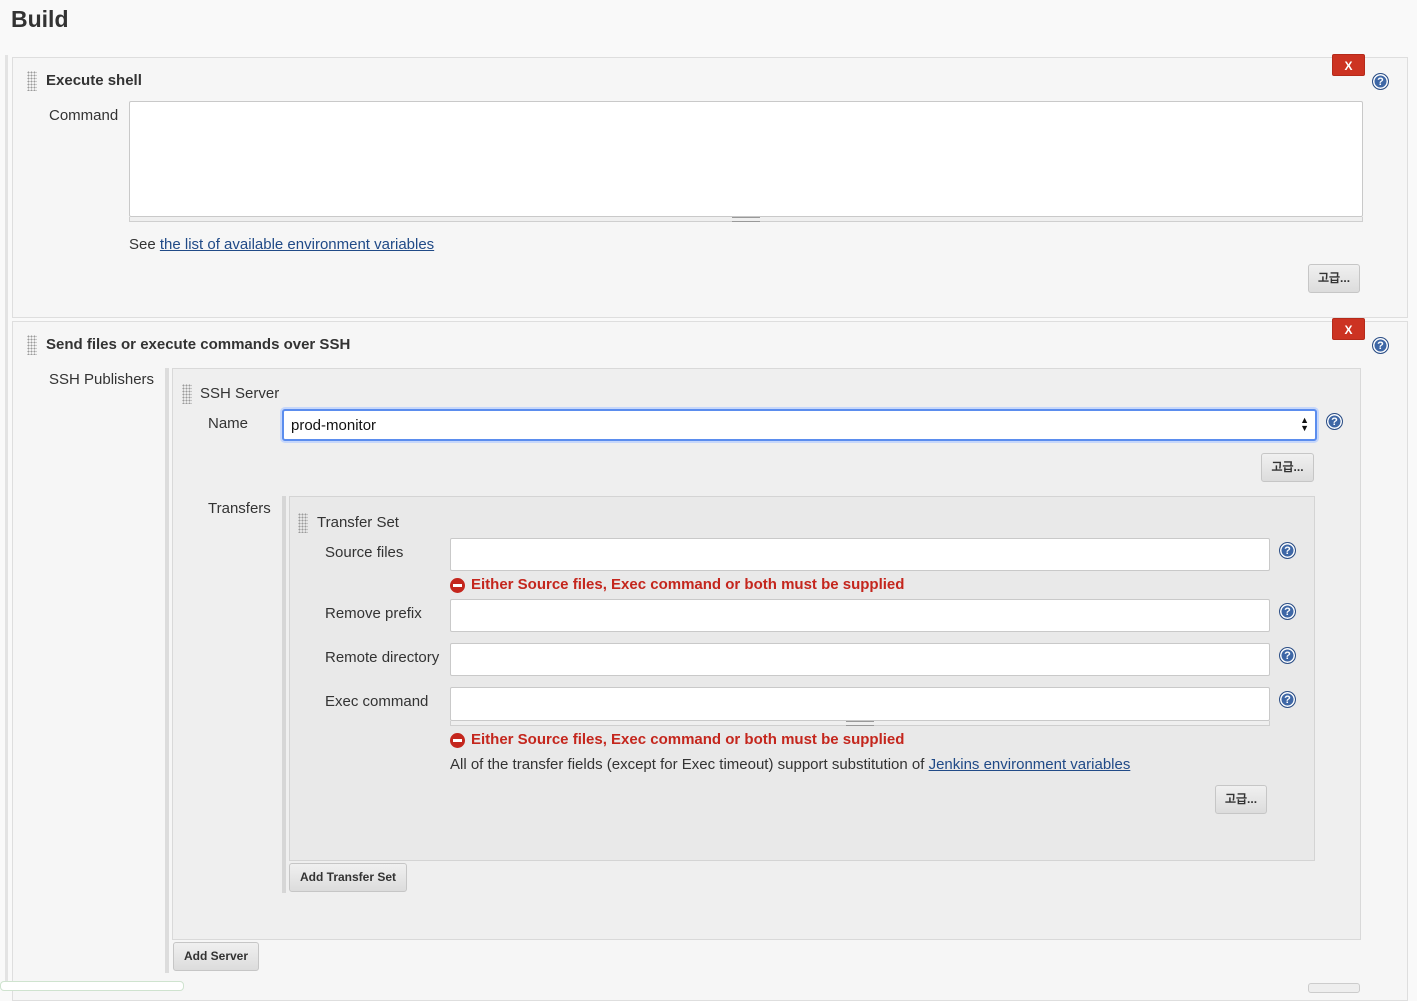  What do you see at coordinates (167, 670) in the screenshot?
I see `publishers-guide` at bounding box center [167, 670].